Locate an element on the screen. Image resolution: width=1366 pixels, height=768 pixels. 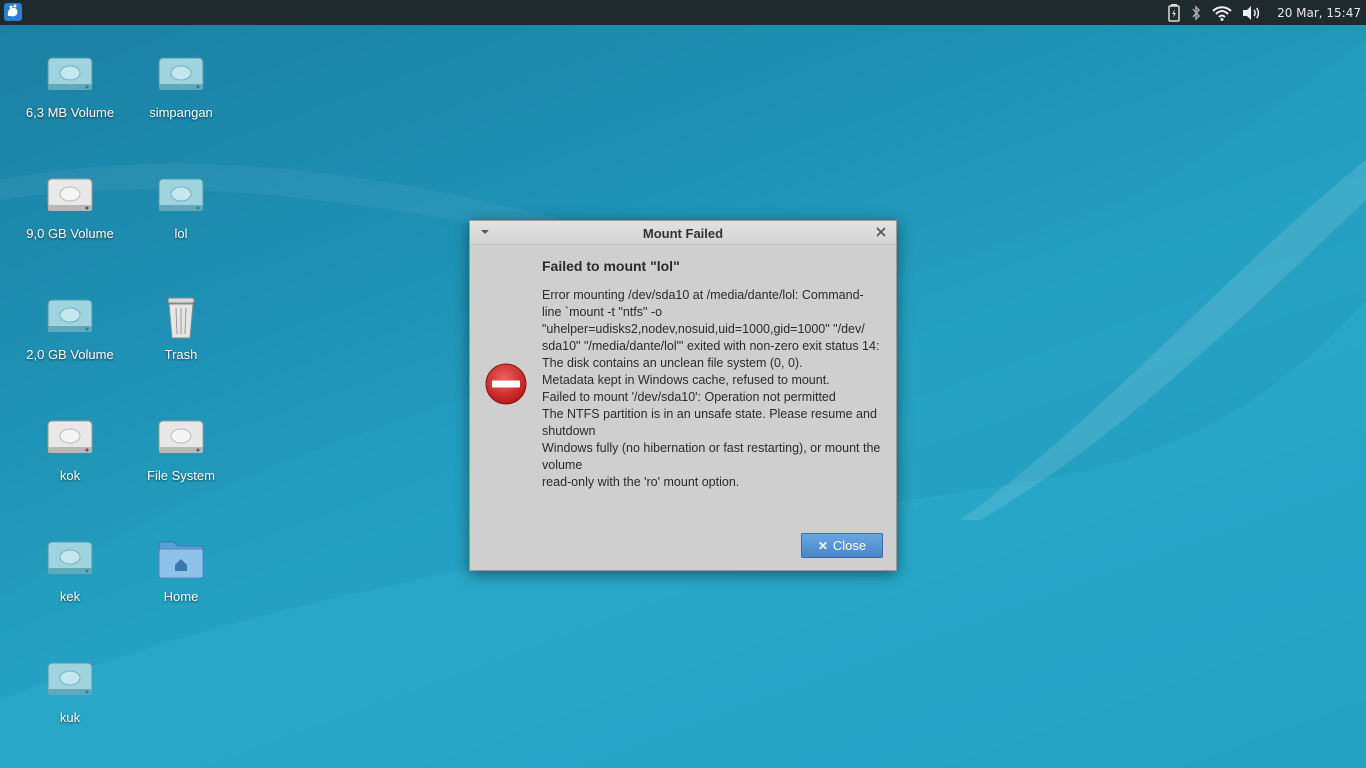
desktop-icon-label: kek is located at coordinates (70, 596).